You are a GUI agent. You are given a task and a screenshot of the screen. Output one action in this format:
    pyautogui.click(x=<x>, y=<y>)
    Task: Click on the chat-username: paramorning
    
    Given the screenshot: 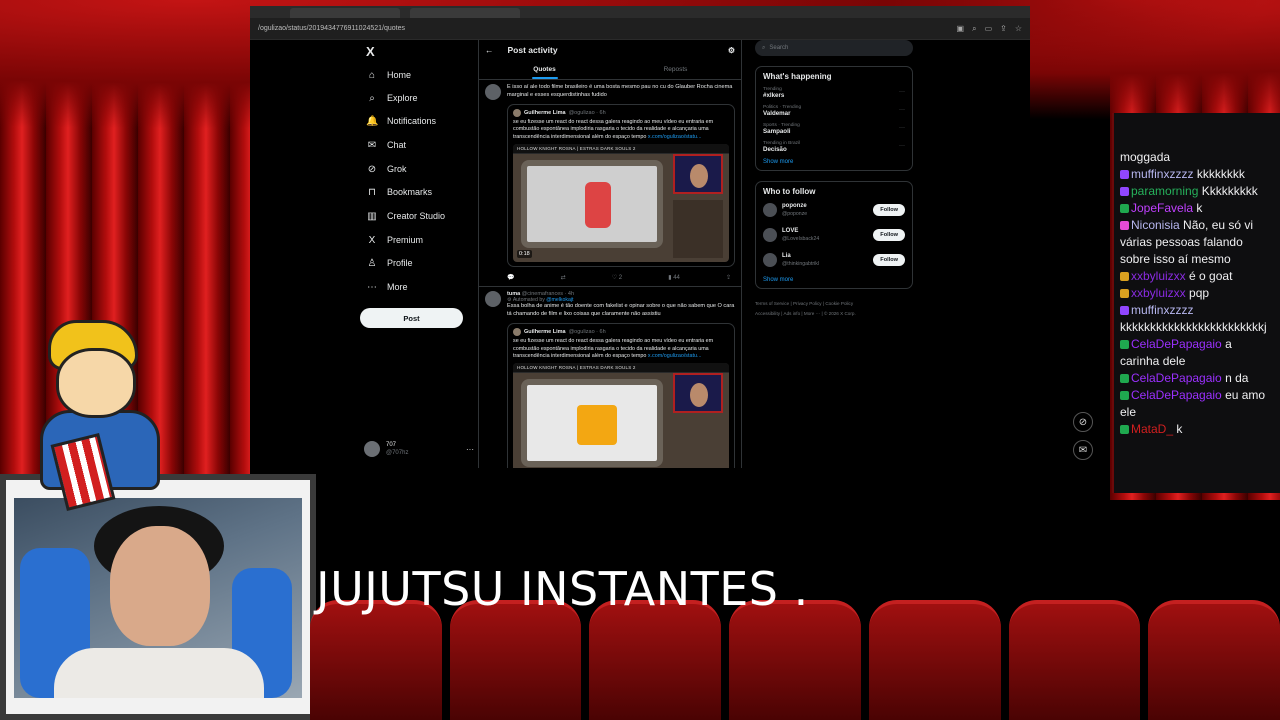 What is the action you would take?
    pyautogui.click(x=1164, y=191)
    